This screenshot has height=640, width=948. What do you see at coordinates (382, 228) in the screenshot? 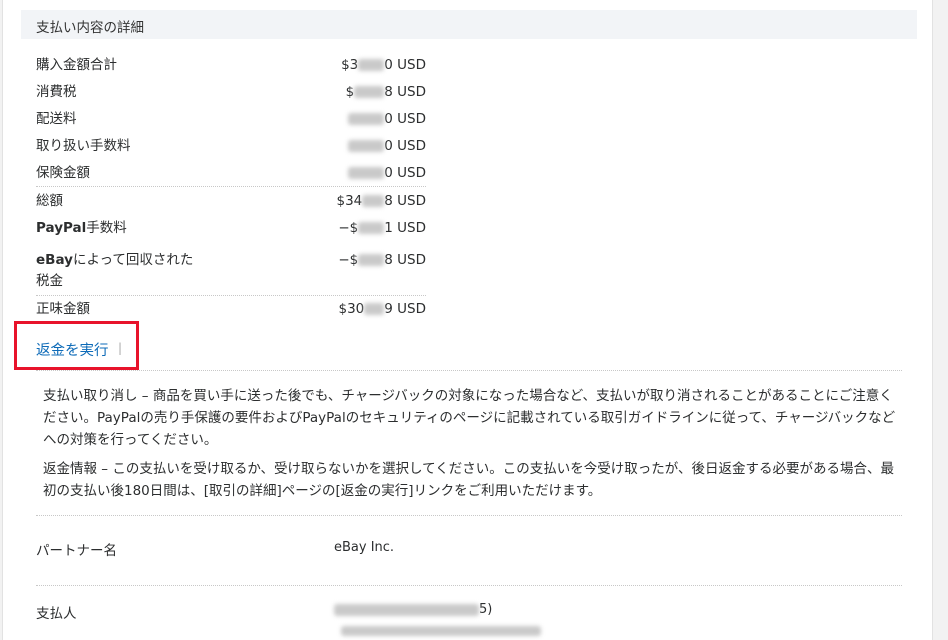
I see `row-value: −$ 1 USD` at bounding box center [382, 228].